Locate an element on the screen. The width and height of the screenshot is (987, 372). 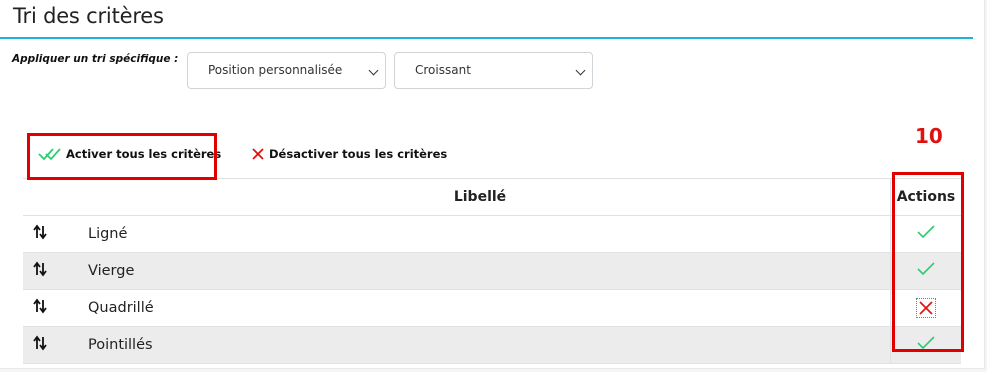
sort-order-value: Croissant is located at coordinates (443, 70).